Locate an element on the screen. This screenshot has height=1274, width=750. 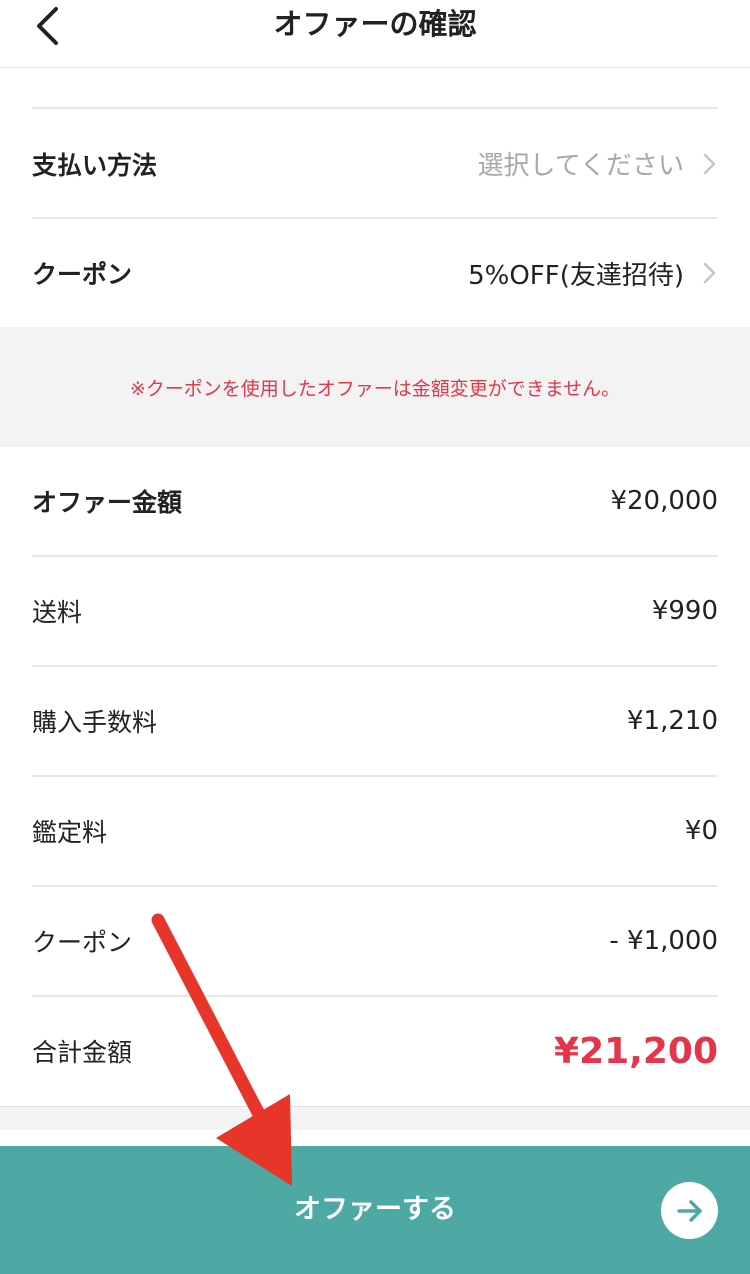
total-row: 合計金額 ¥21,200 is located at coordinates (375, 1051).